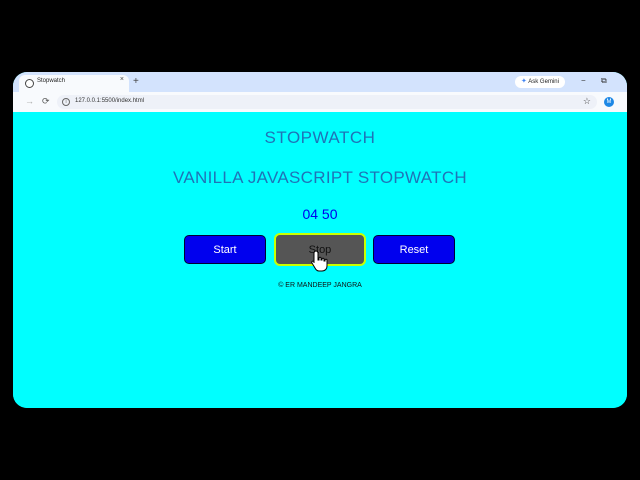  What do you see at coordinates (74, 83) in the screenshot?
I see `tab-stopwatch: Stopwatch ×` at bounding box center [74, 83].